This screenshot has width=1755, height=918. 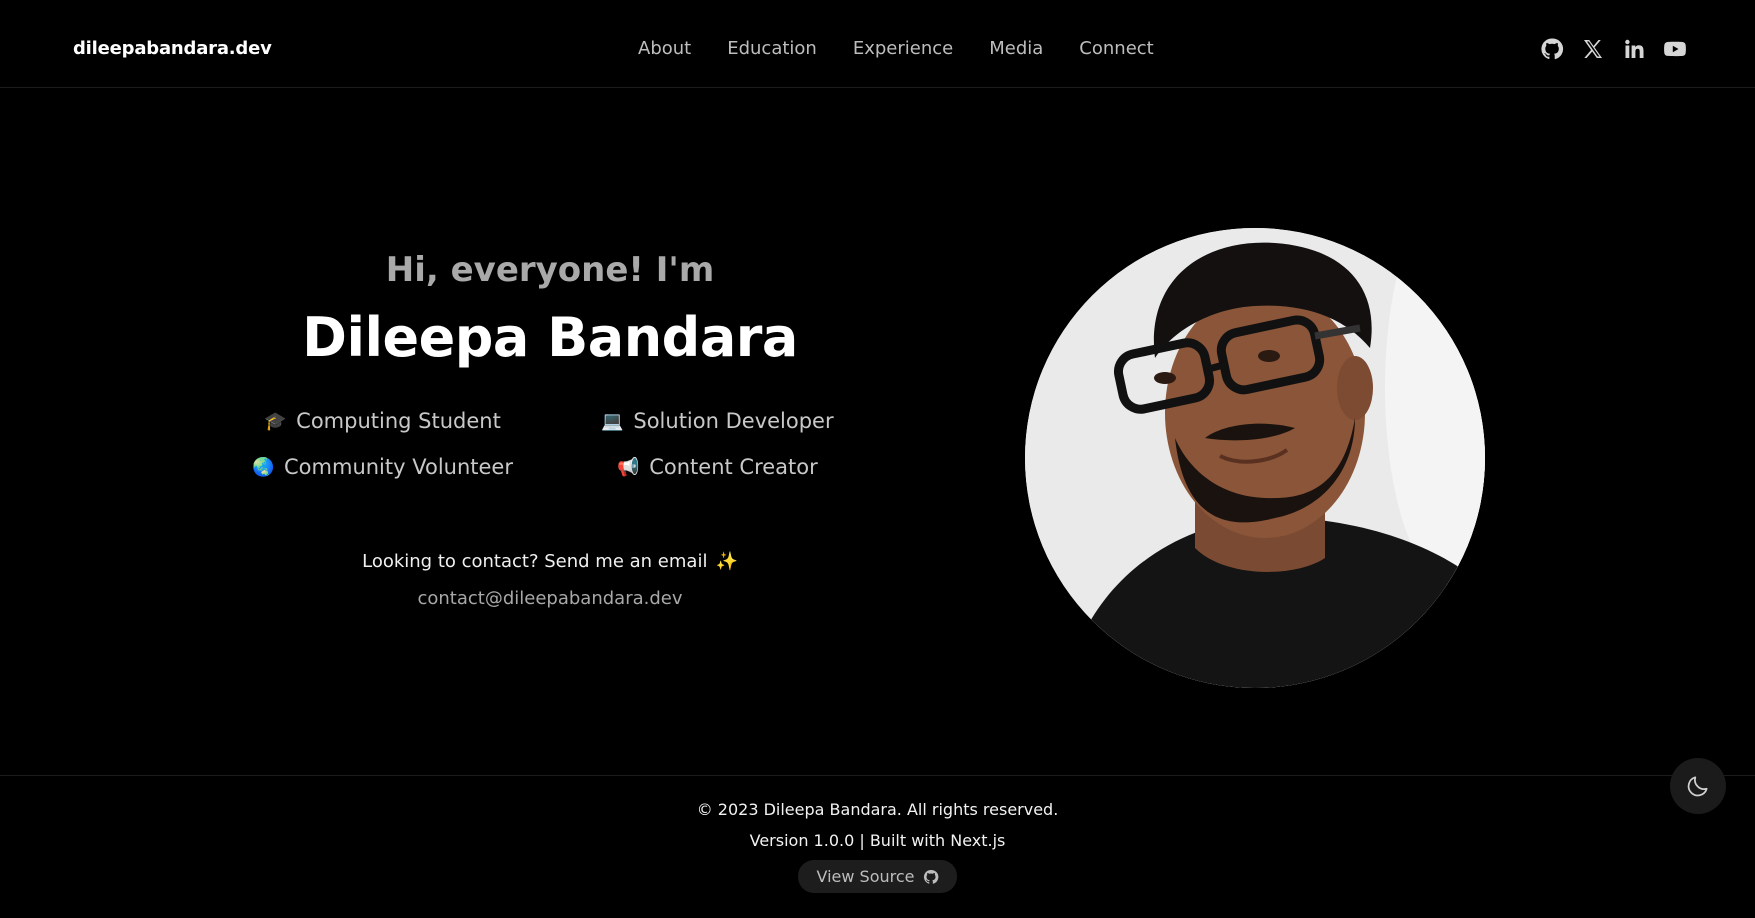 I want to click on moon-icon, so click(x=1697, y=786).